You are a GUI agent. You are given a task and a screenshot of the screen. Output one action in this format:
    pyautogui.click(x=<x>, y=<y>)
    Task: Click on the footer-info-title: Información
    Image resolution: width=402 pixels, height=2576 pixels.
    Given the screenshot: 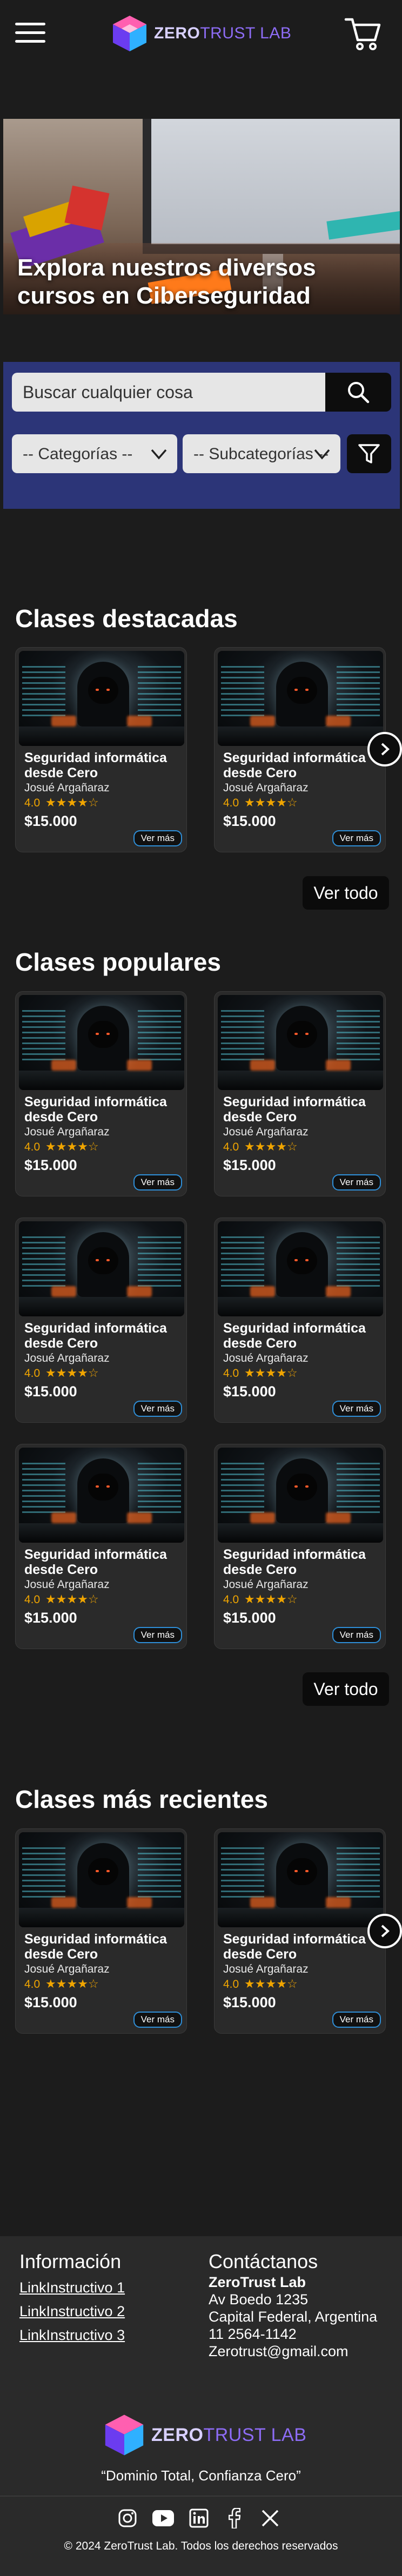 What is the action you would take?
    pyautogui.click(x=70, y=2261)
    